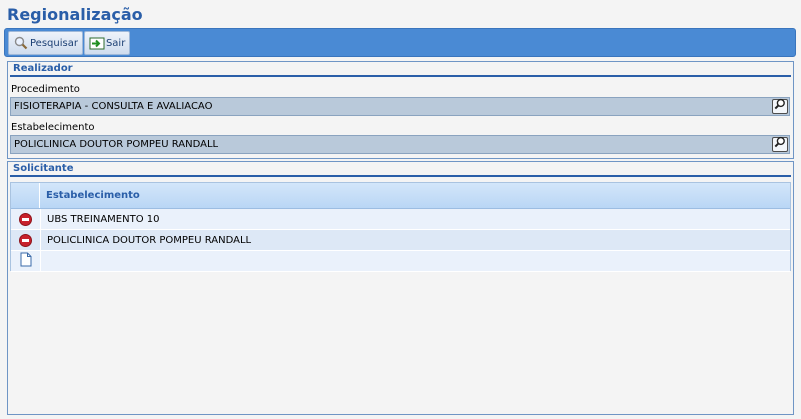 This screenshot has width=801, height=419. Describe the element at coordinates (21, 43) in the screenshot. I see `magnifier-icon` at that location.